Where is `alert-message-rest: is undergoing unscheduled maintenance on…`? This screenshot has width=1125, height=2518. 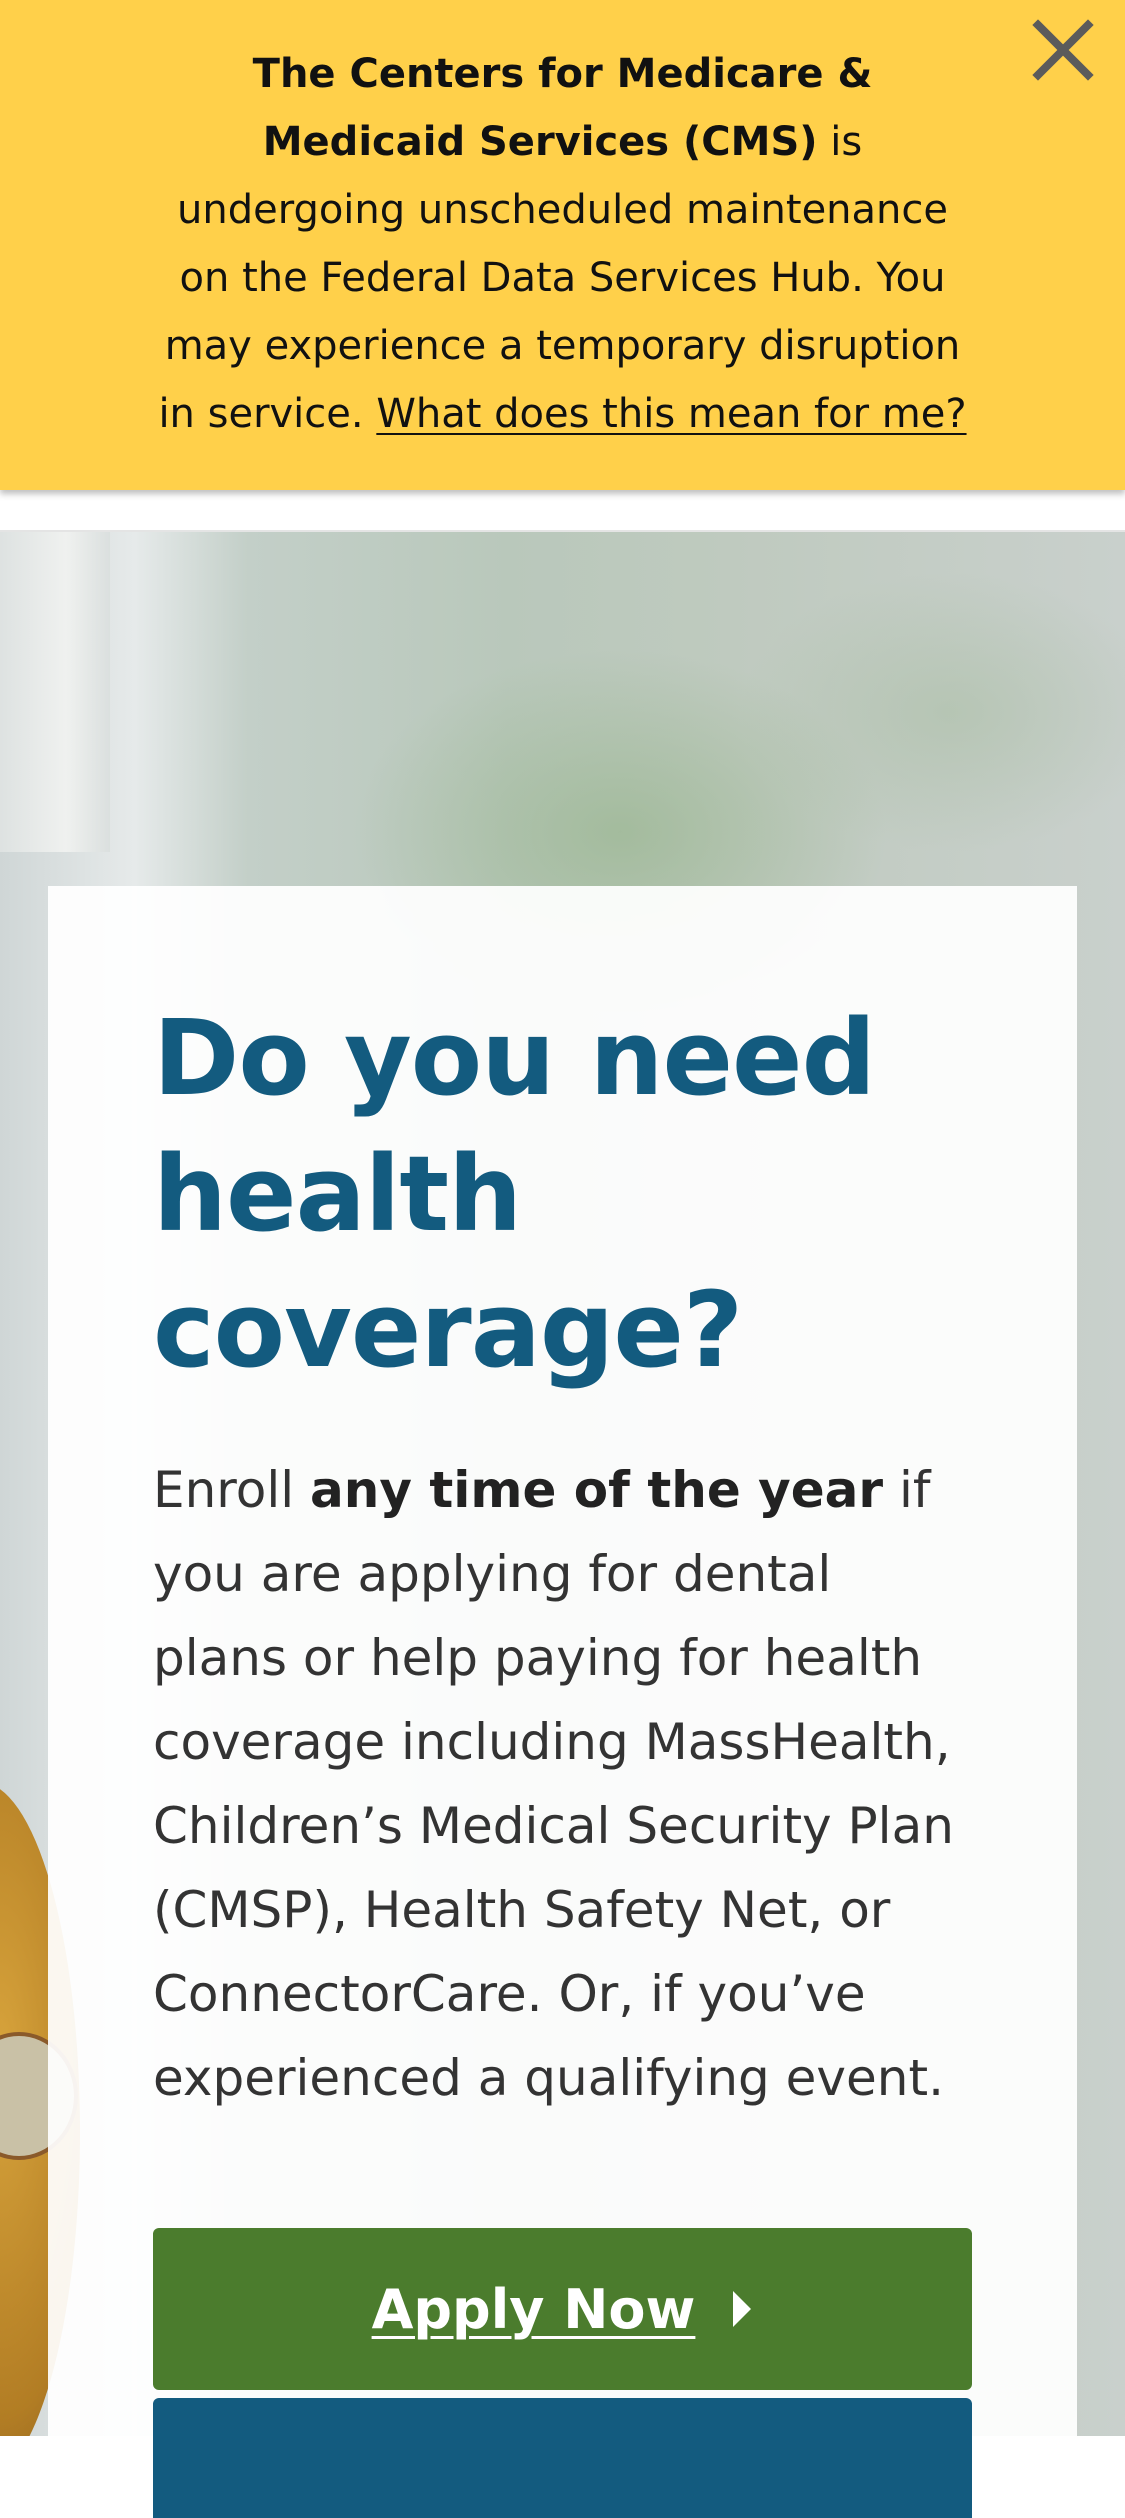
alert-message-rest: is undergoing unscheduled maintenance on… is located at coordinates (559, 278).